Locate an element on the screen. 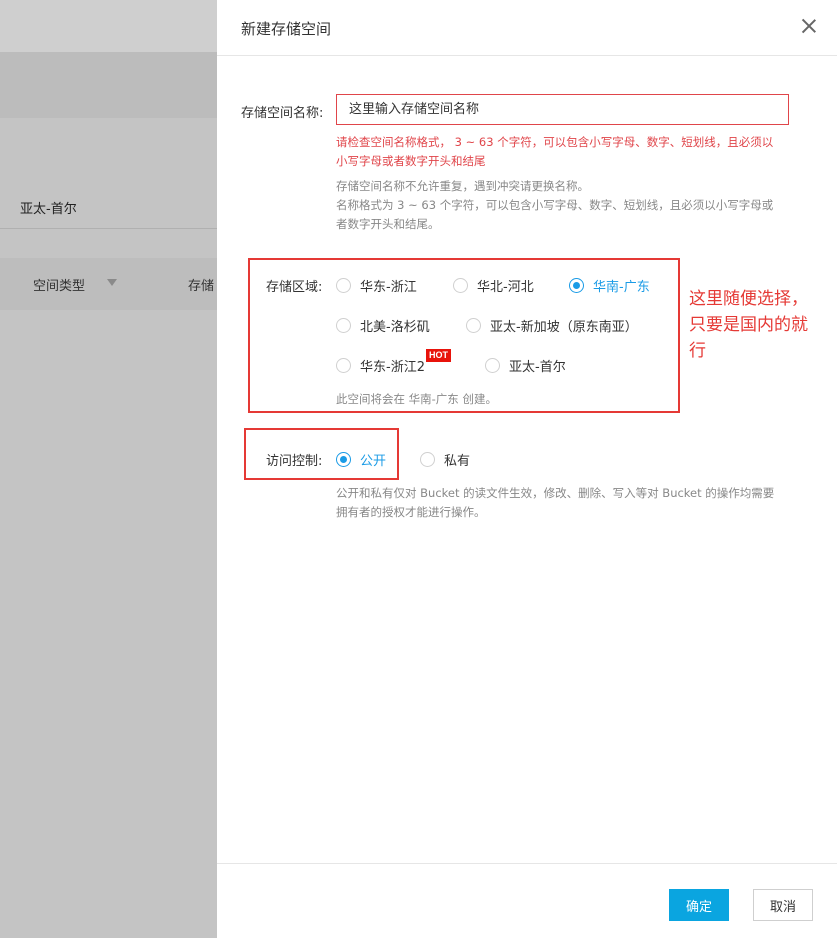 The height and width of the screenshot is (938, 837). header-divider is located at coordinates (527, 55).